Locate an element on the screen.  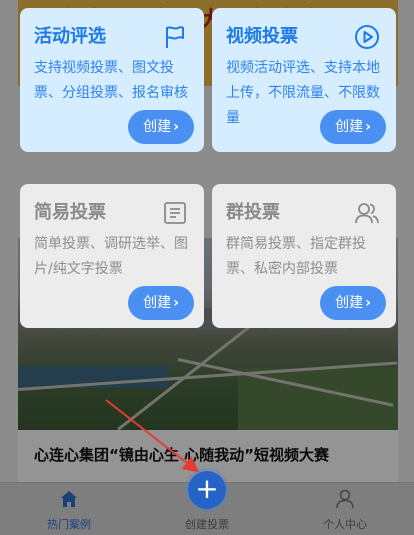
plus-icon: + is located at coordinates (207, 488).